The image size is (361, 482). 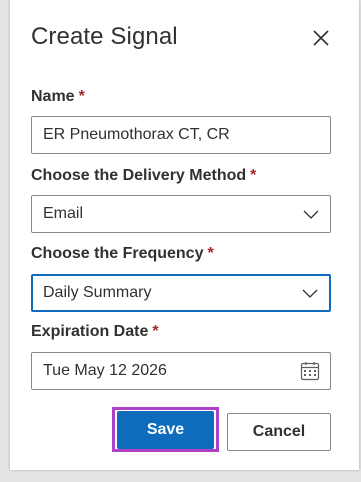 What do you see at coordinates (63, 213) in the screenshot?
I see `delivery-method-value: Email` at bounding box center [63, 213].